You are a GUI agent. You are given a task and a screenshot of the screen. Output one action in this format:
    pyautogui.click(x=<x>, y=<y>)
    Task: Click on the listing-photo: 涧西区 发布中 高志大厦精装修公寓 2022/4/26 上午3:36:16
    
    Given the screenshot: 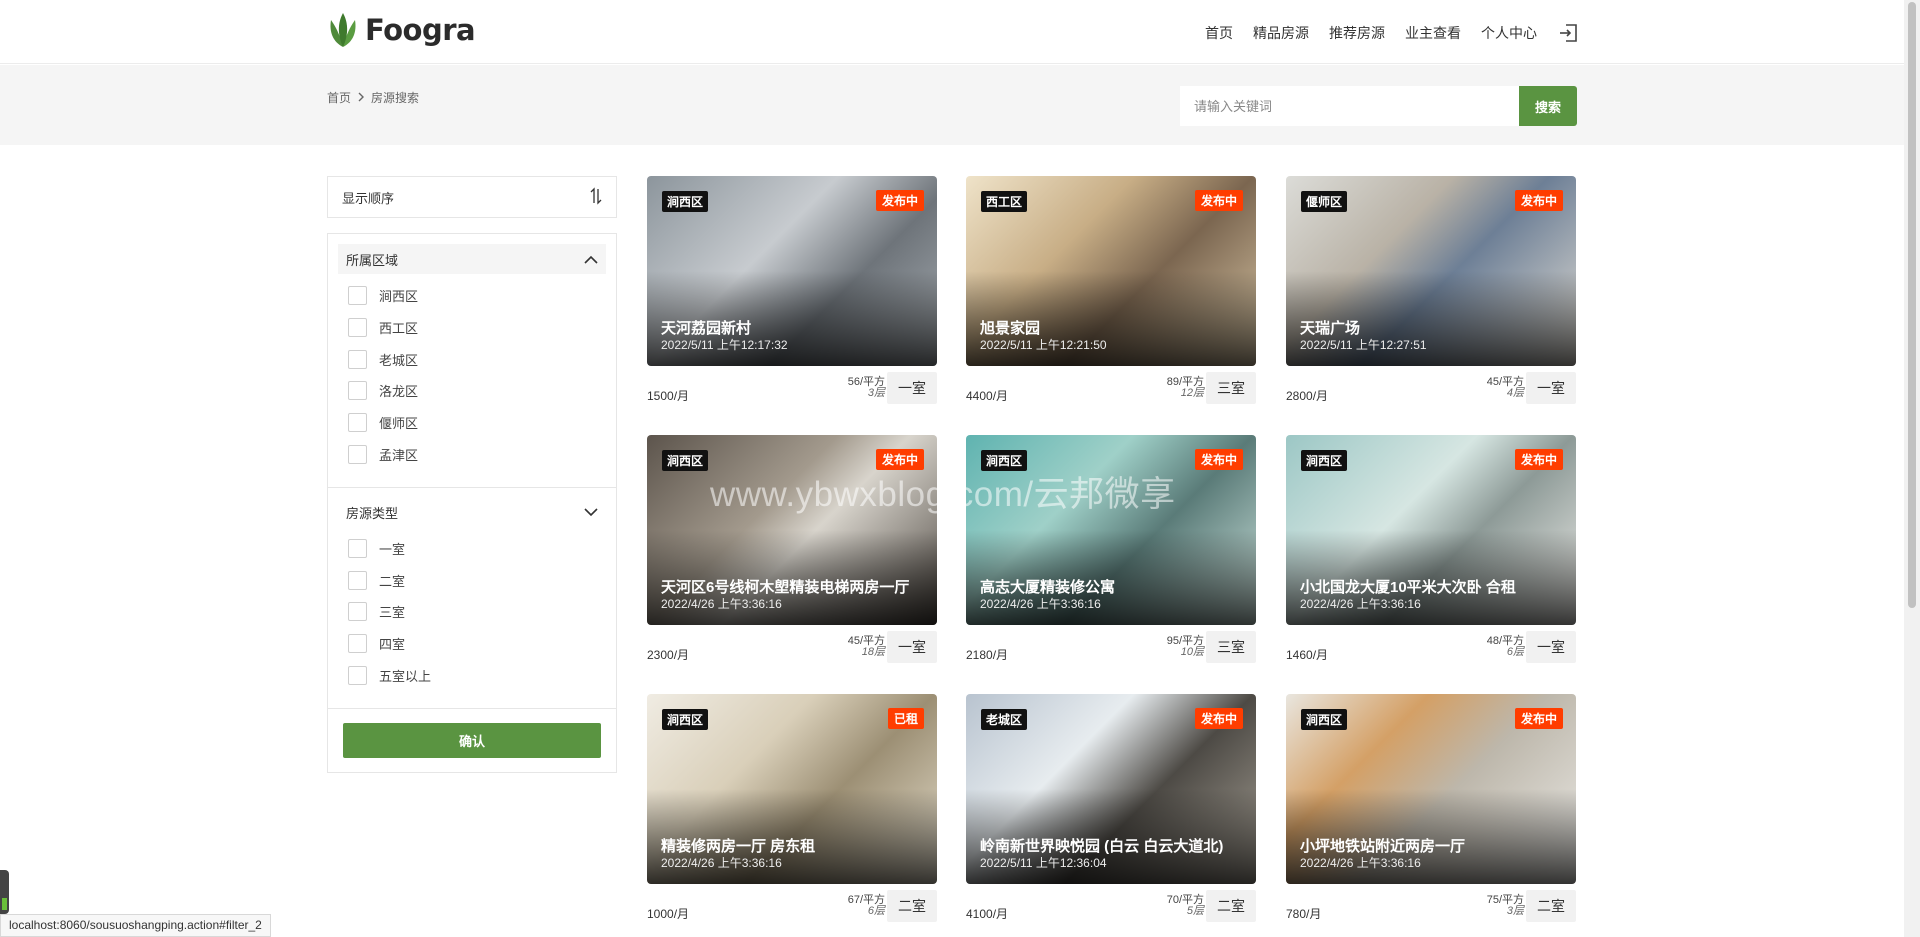 What is the action you would take?
    pyautogui.click(x=1111, y=530)
    